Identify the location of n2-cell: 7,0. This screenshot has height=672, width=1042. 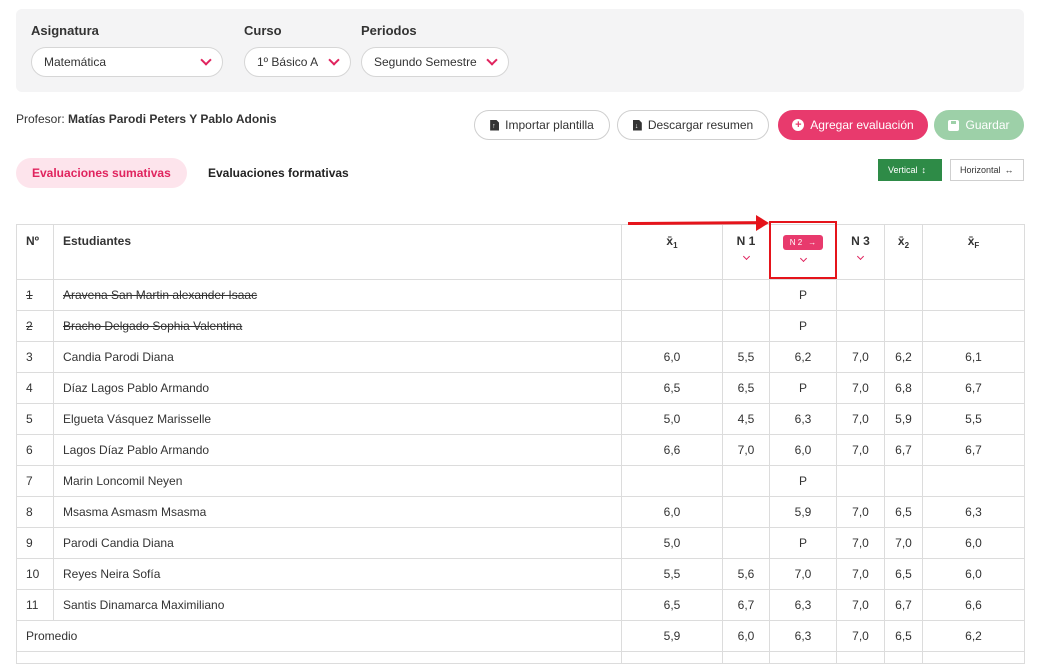
(803, 574).